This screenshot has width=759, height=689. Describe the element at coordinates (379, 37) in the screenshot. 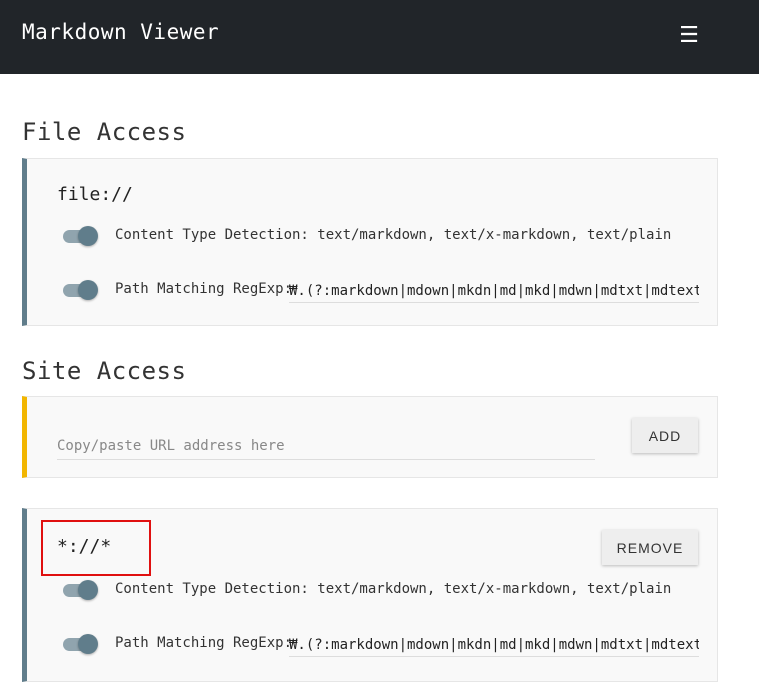

I see `app-header: Markdown Viewer ☰` at that location.